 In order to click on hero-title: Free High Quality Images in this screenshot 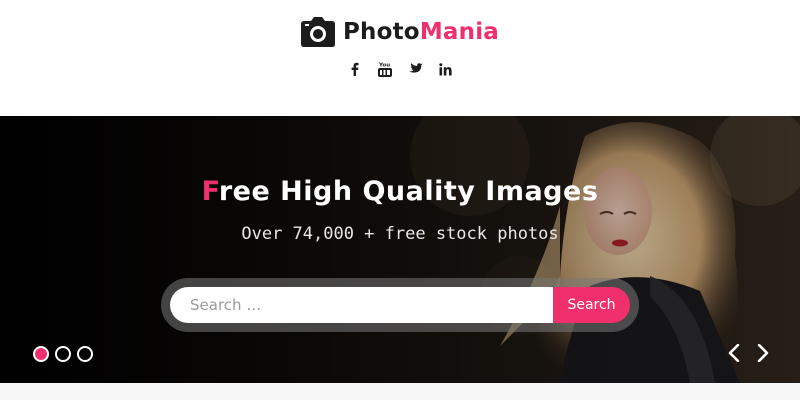, I will do `click(400, 191)`.